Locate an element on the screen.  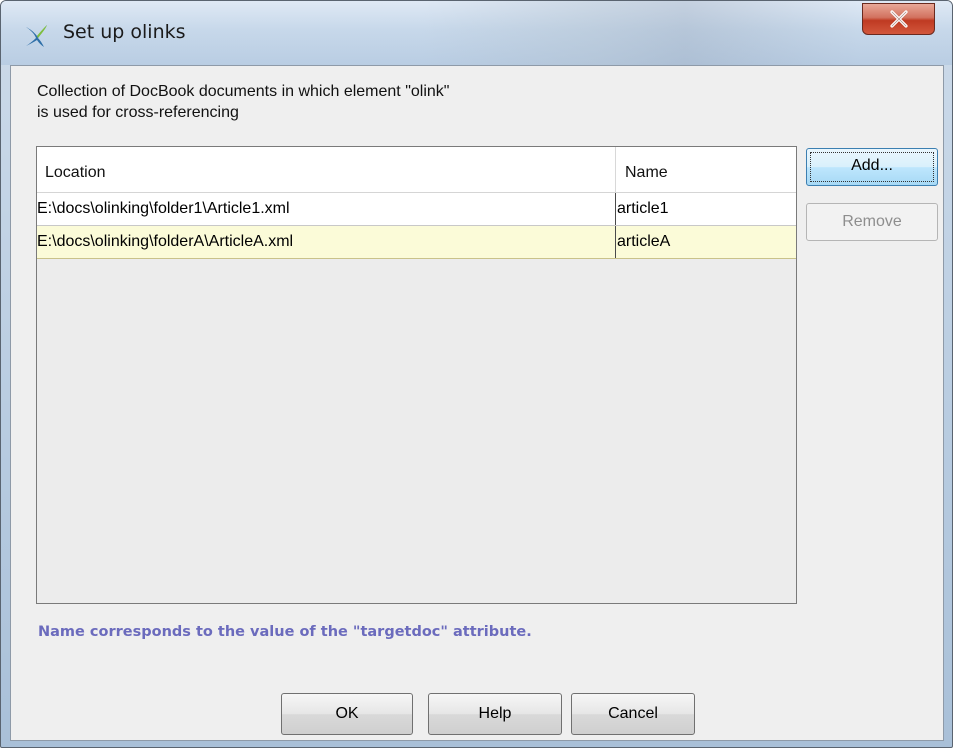
remove-button: Remove is located at coordinates (872, 222).